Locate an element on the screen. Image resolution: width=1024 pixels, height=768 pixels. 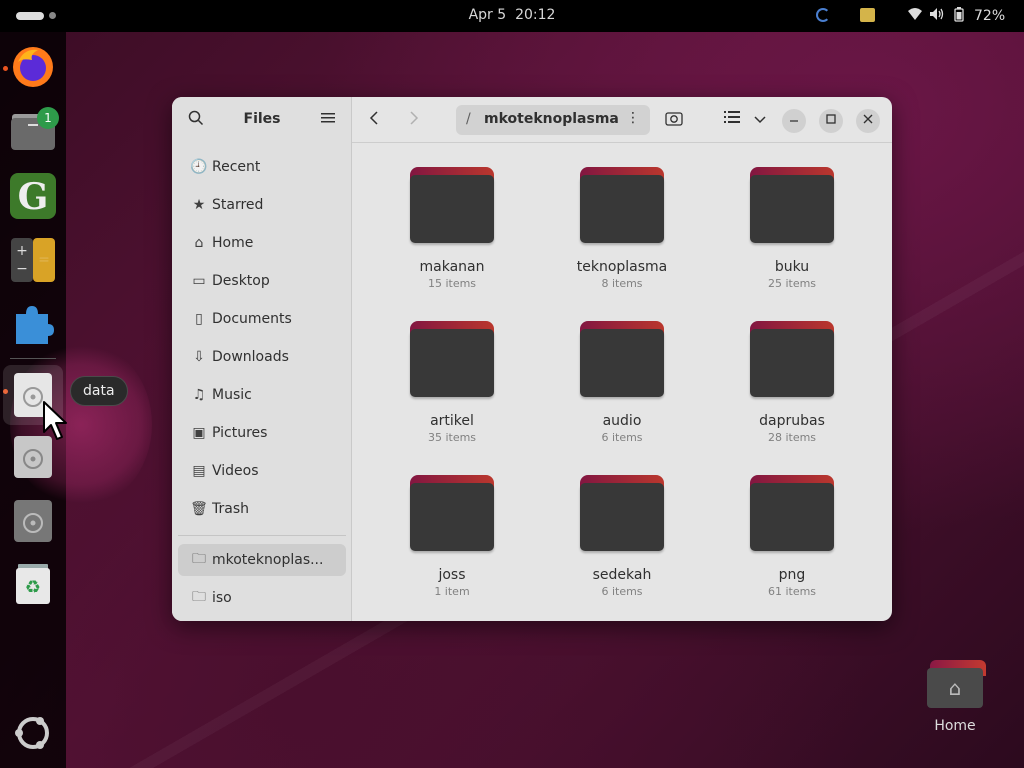
path-current: mkoteknoplasma is located at coordinates (551, 119).